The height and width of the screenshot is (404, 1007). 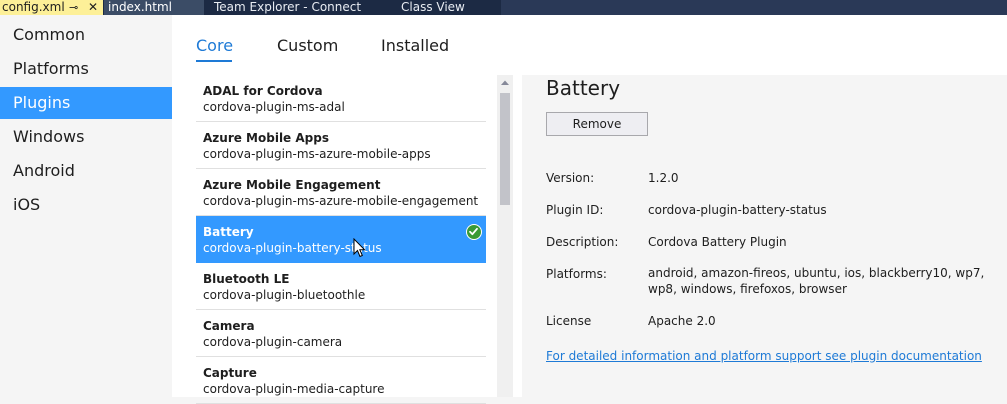 What do you see at coordinates (597, 124) in the screenshot?
I see `remove-button: Remove` at bounding box center [597, 124].